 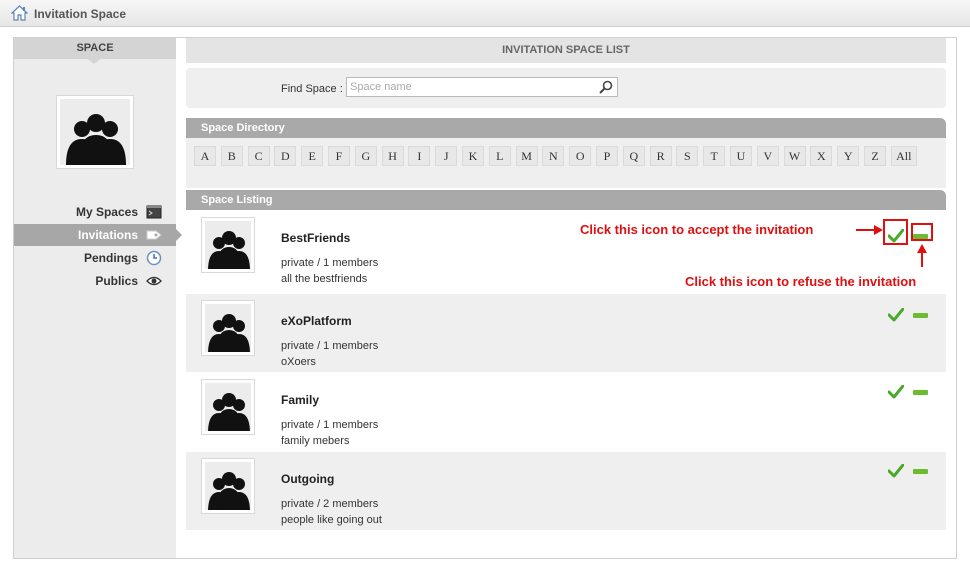 What do you see at coordinates (767, 156) in the screenshot?
I see `letter-button-v: V` at bounding box center [767, 156].